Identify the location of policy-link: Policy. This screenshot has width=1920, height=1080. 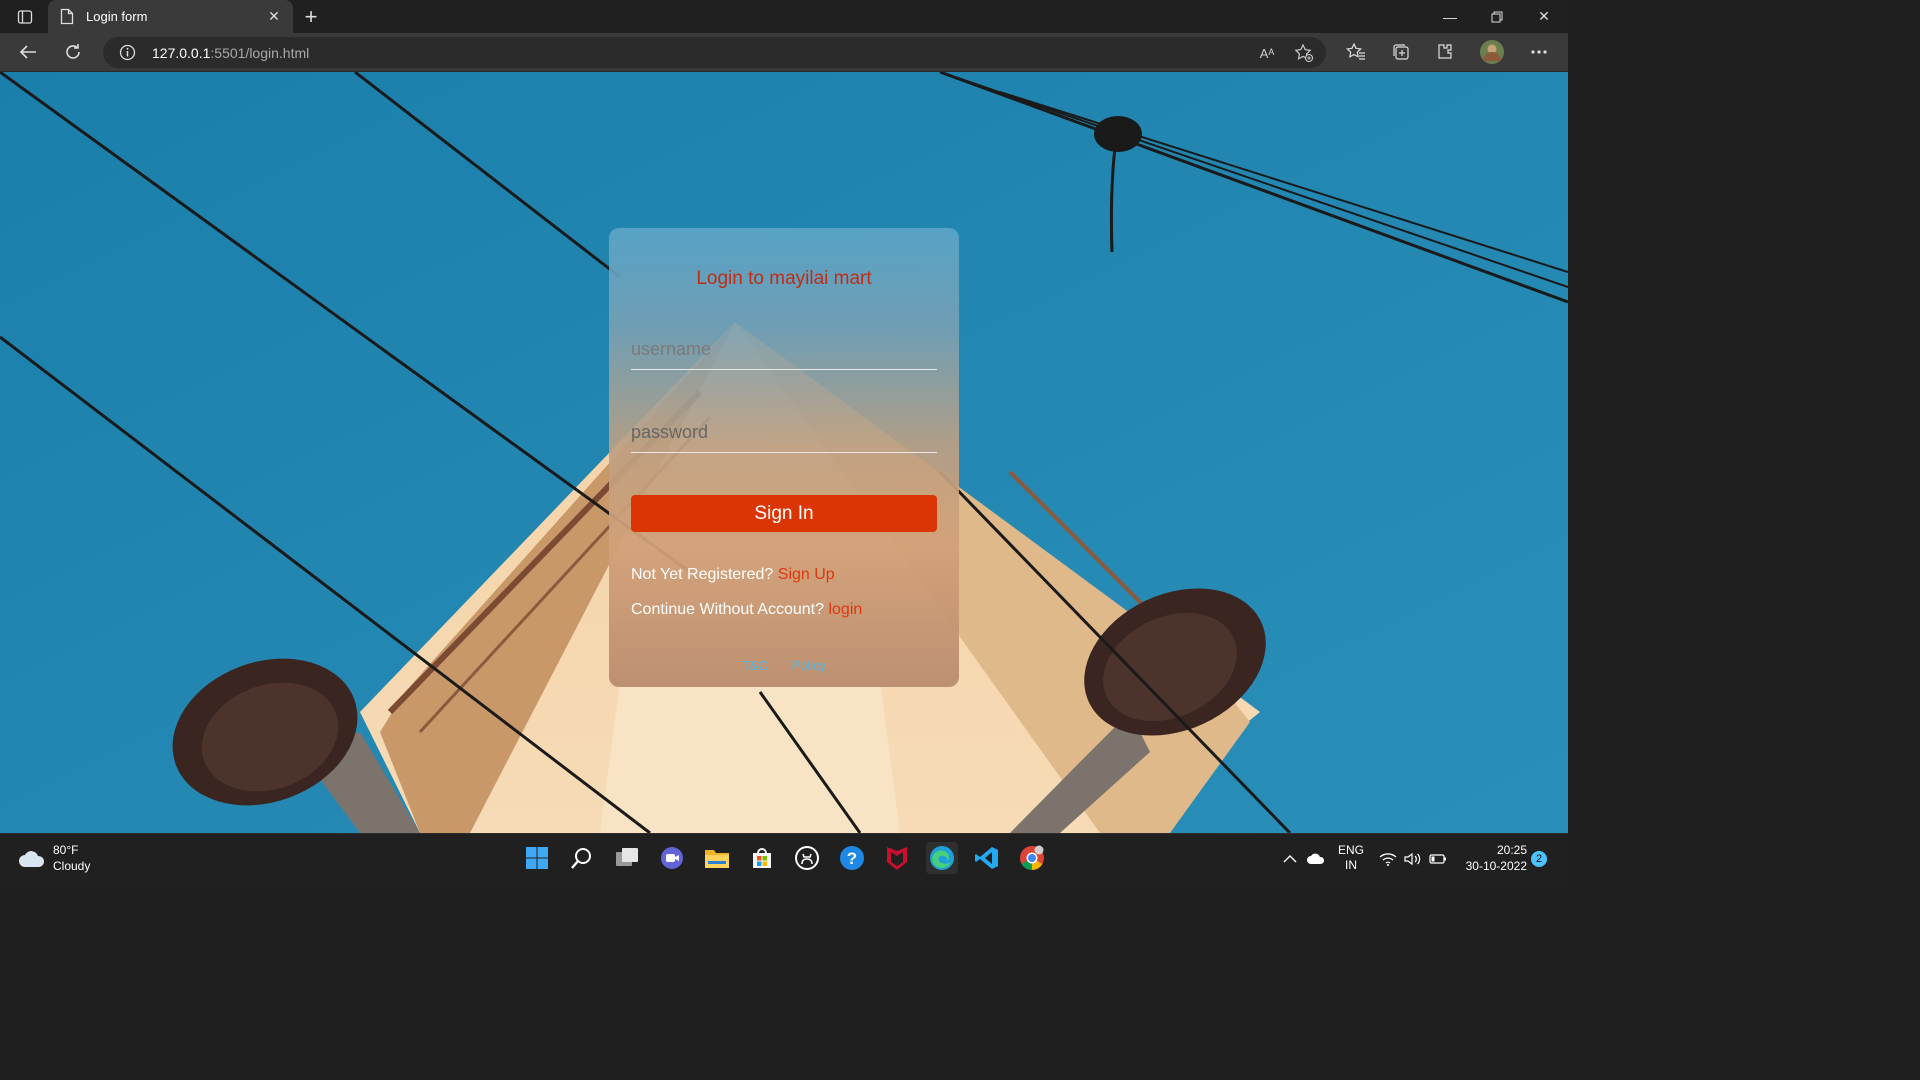
(808, 665).